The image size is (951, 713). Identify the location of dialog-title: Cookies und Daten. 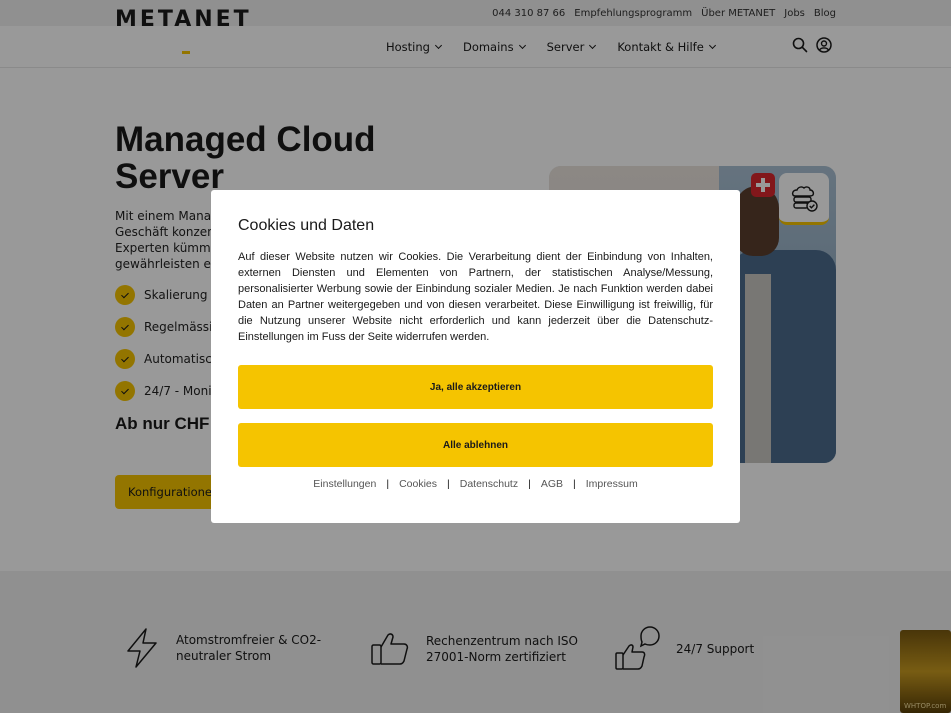
(306, 225).